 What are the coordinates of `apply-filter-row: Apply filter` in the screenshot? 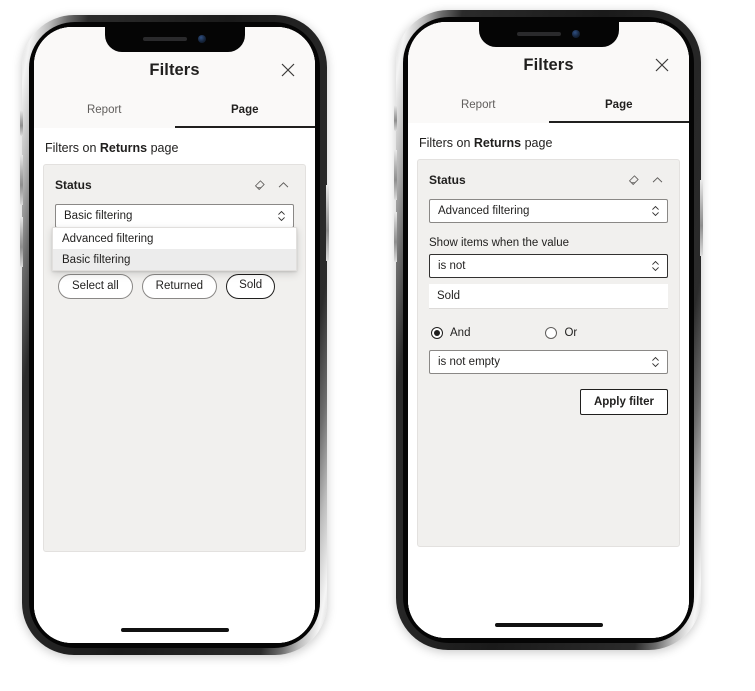 It's located at (548, 402).